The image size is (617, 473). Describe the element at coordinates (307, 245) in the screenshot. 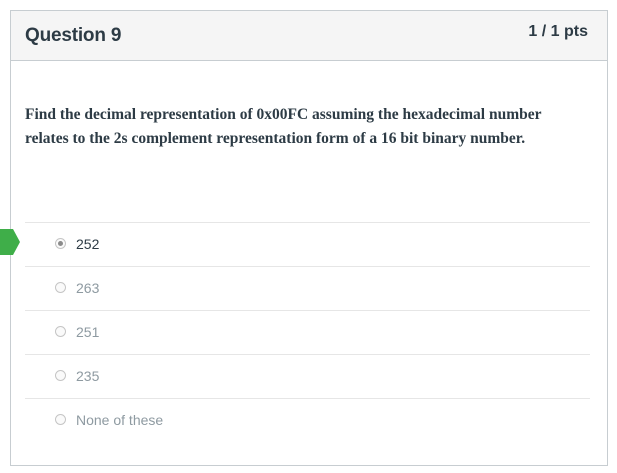

I see `answer-option-252: 252` at that location.